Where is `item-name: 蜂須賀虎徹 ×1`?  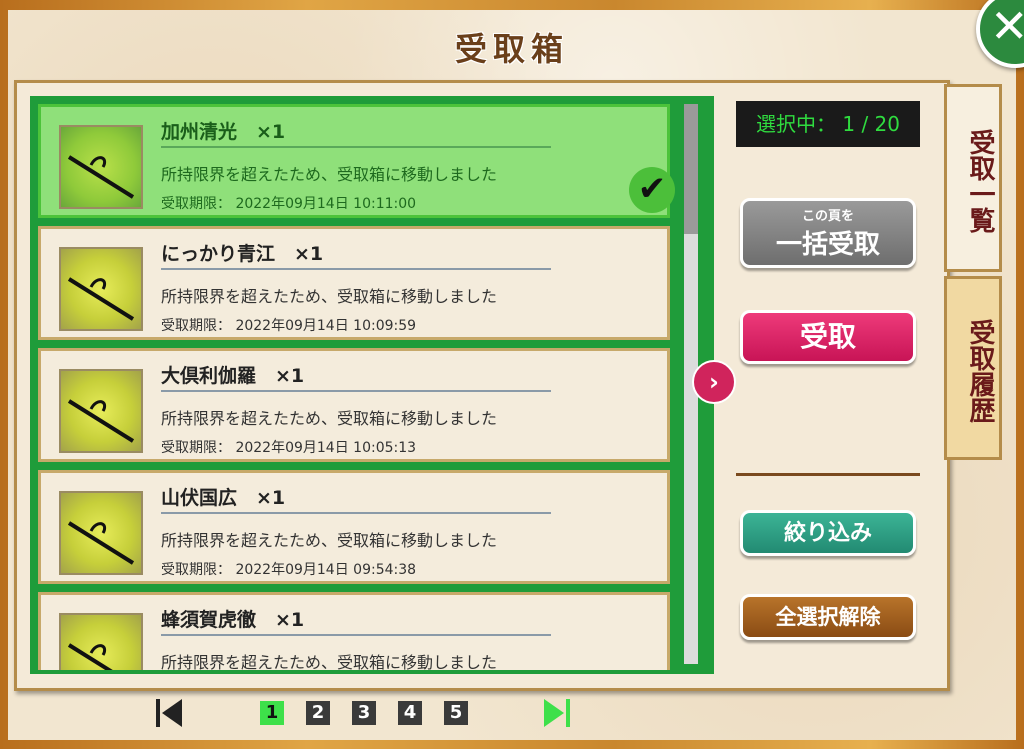
item-name: 蜂須賀虎徹 ×1 is located at coordinates (356, 620).